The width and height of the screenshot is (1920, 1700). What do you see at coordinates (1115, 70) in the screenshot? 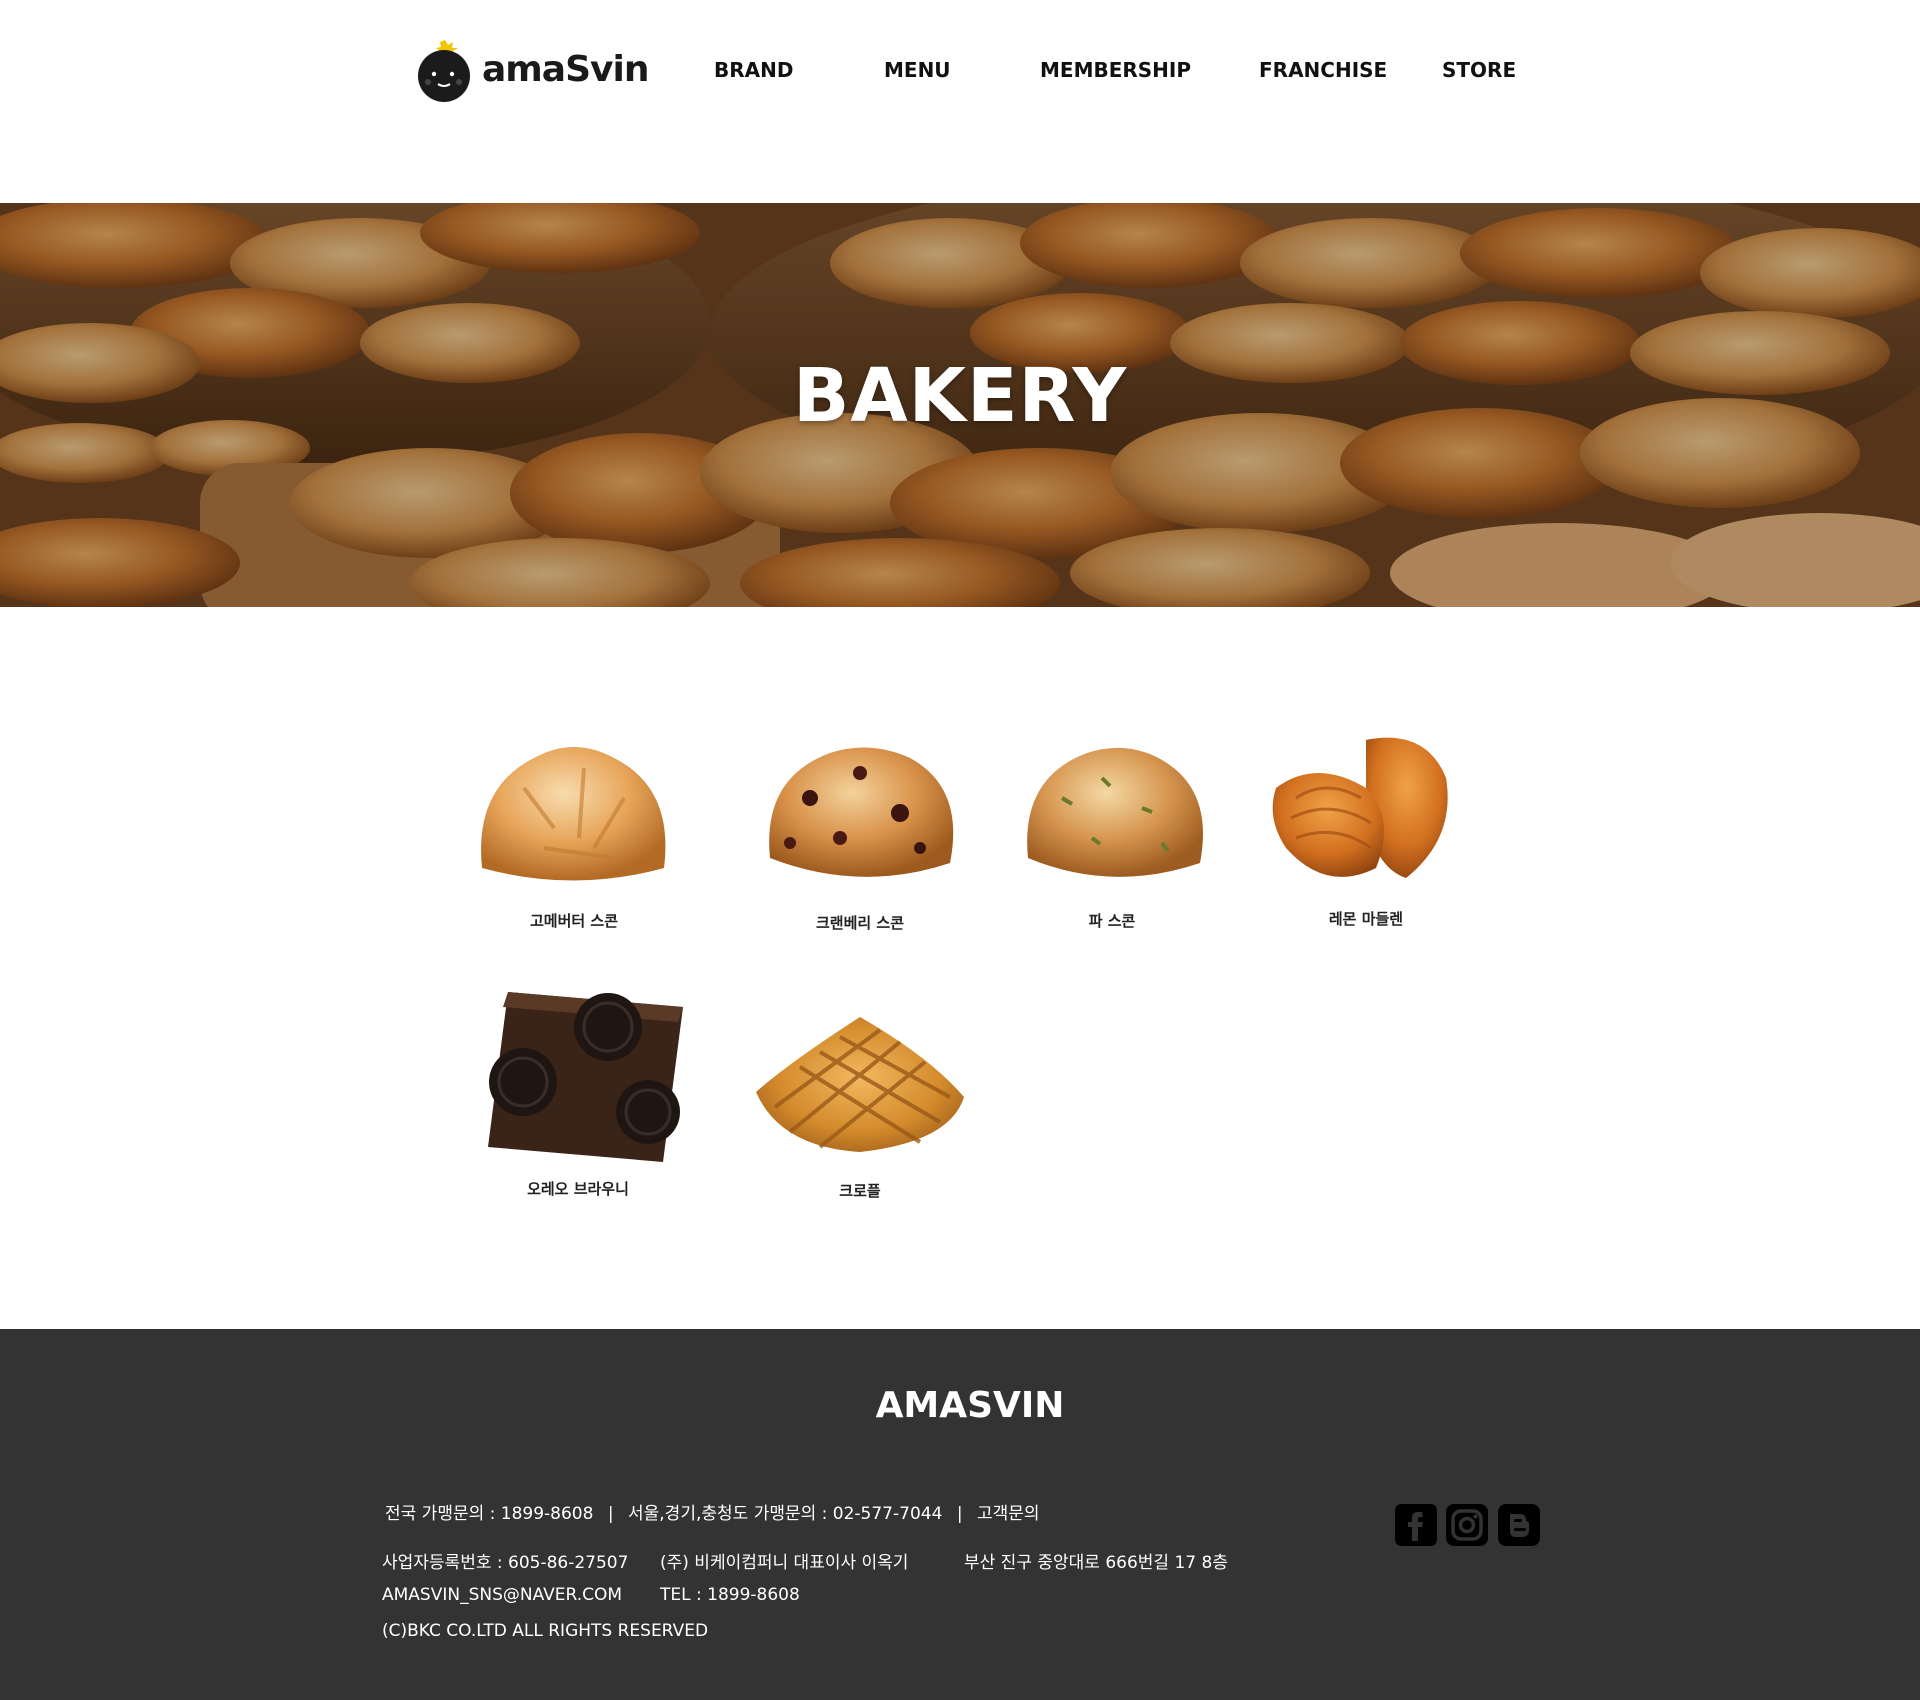
I see `nav-membership: MEMBERSHIP` at bounding box center [1115, 70].